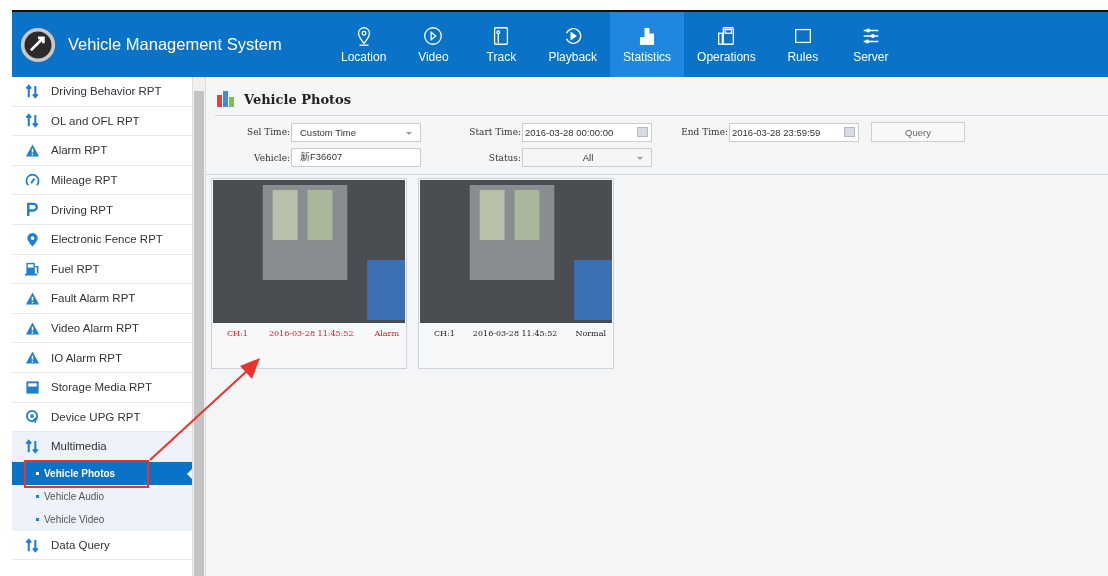 This screenshot has width=1108, height=576. Describe the element at coordinates (587, 157) in the screenshot. I see `status-select: All` at that location.